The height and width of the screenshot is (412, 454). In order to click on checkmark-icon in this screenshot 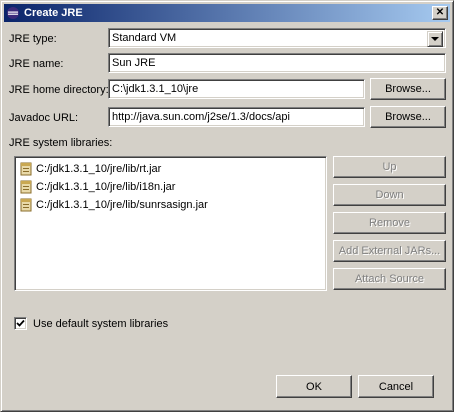, I will do `click(20, 323)`.